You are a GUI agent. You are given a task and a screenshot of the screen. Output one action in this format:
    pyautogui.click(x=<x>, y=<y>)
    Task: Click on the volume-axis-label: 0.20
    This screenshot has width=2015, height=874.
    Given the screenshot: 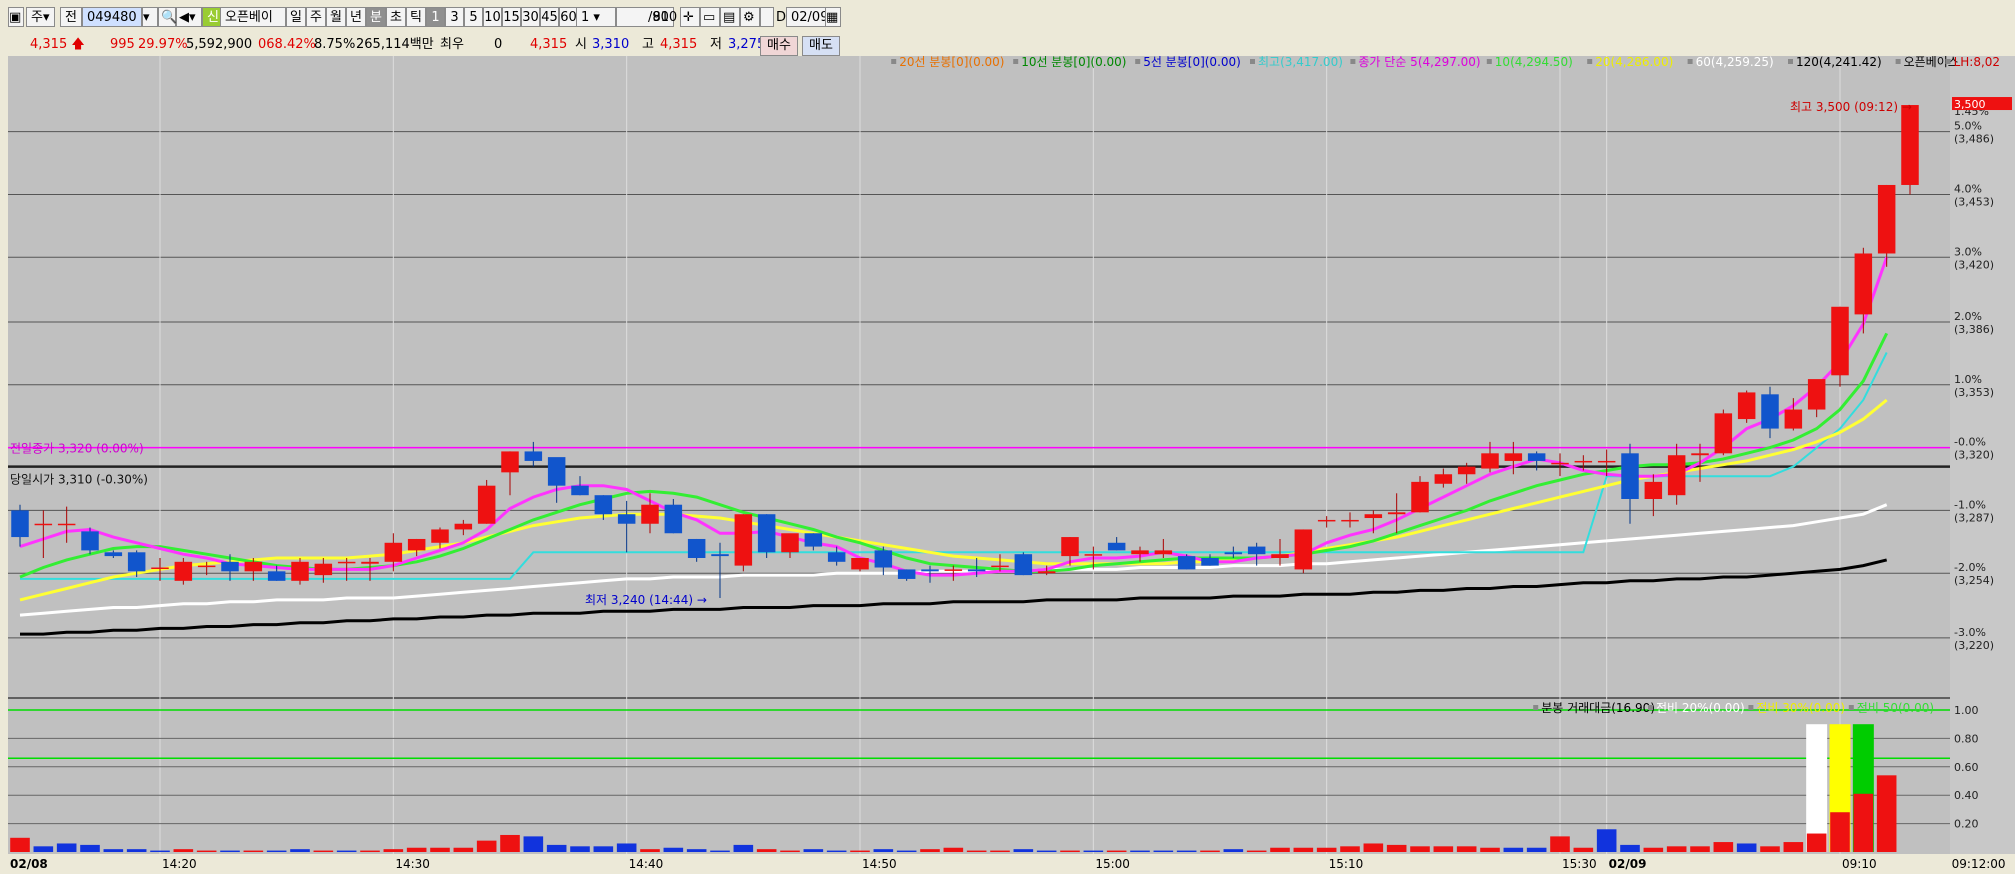 What is the action you would take?
    pyautogui.click(x=1966, y=824)
    